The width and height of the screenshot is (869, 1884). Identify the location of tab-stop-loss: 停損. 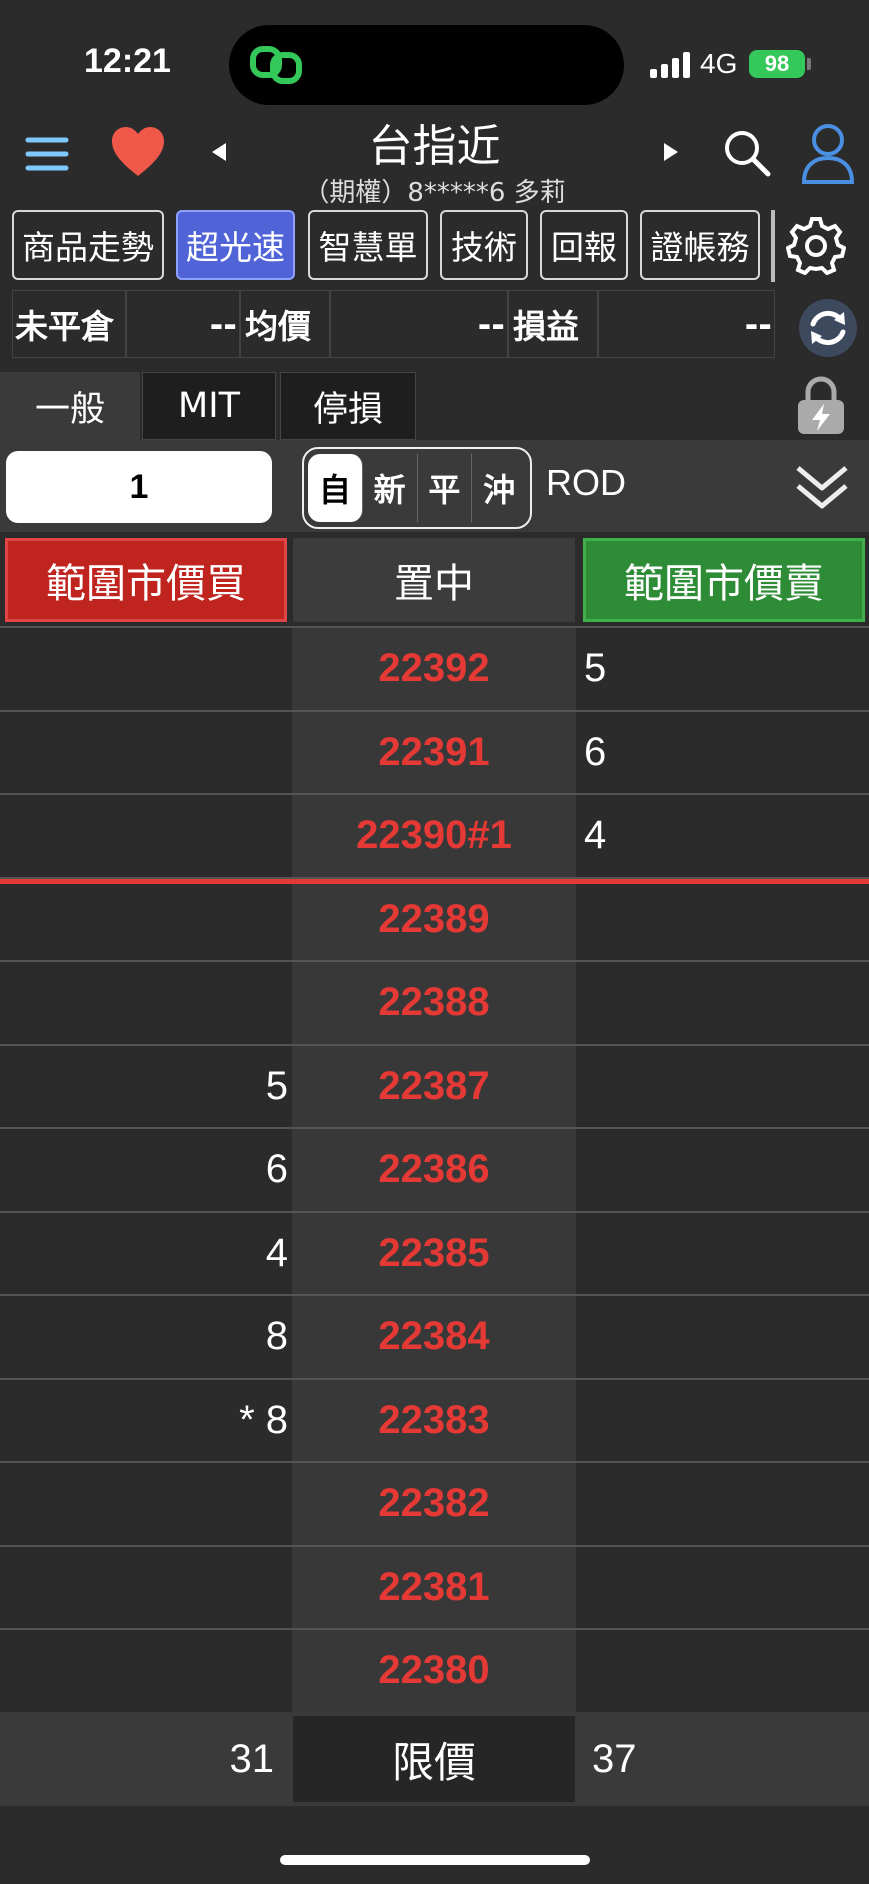
(348, 406).